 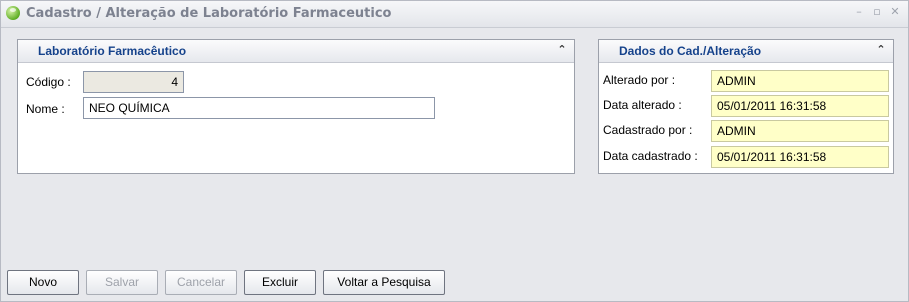 I want to click on app-icon, so click(x=13, y=13).